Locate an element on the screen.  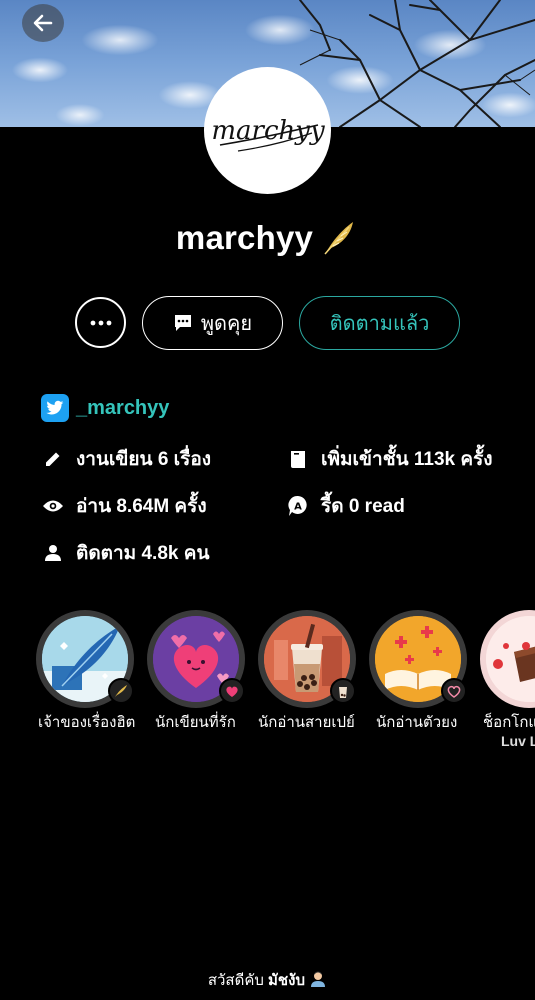
username-row: marchyy is located at coordinates (267, 238).